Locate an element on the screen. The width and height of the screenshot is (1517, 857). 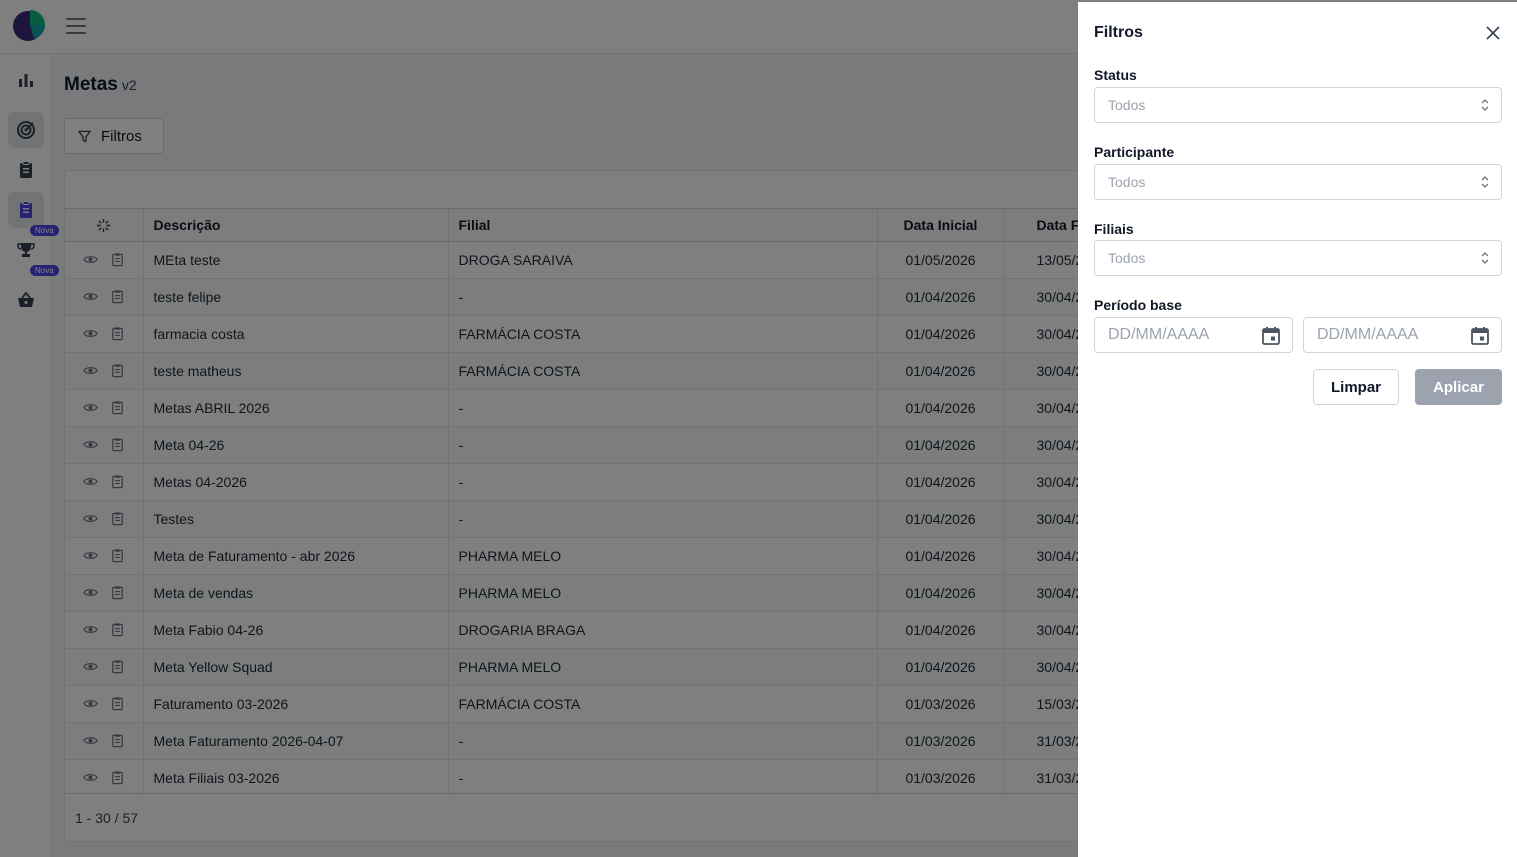
apply-button: Aplicar is located at coordinates (1458, 387).